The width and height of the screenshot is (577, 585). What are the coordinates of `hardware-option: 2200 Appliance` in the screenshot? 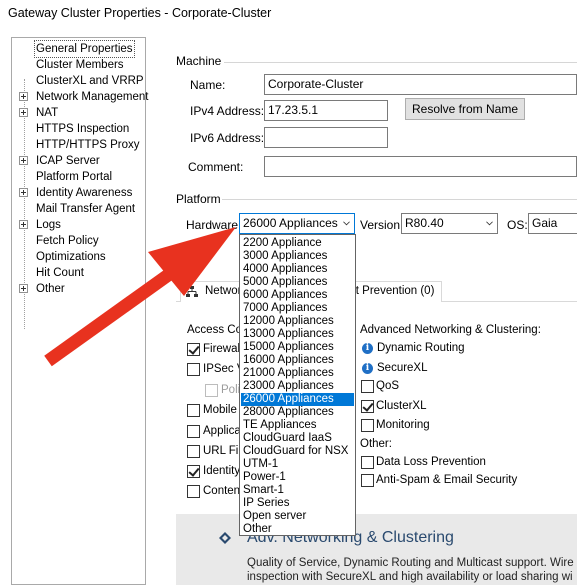 It's located at (297, 243).